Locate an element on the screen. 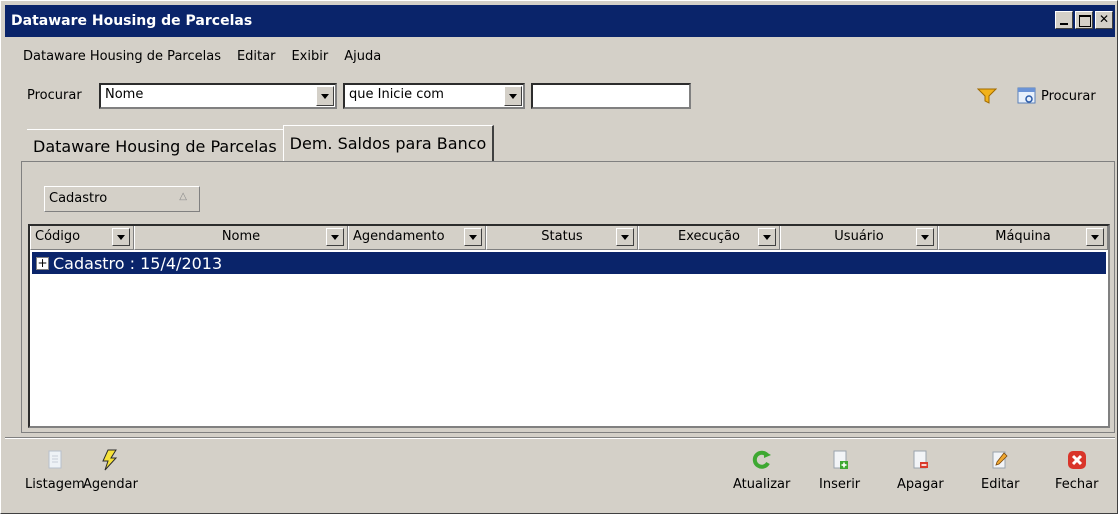 The width and height of the screenshot is (1118, 514). column-execucao: Execução is located at coordinates (709, 238).